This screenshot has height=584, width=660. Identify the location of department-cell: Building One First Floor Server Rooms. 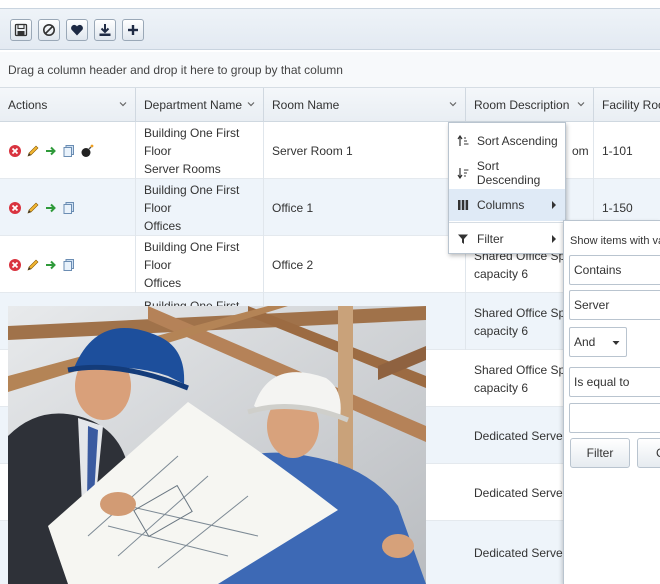
(200, 150).